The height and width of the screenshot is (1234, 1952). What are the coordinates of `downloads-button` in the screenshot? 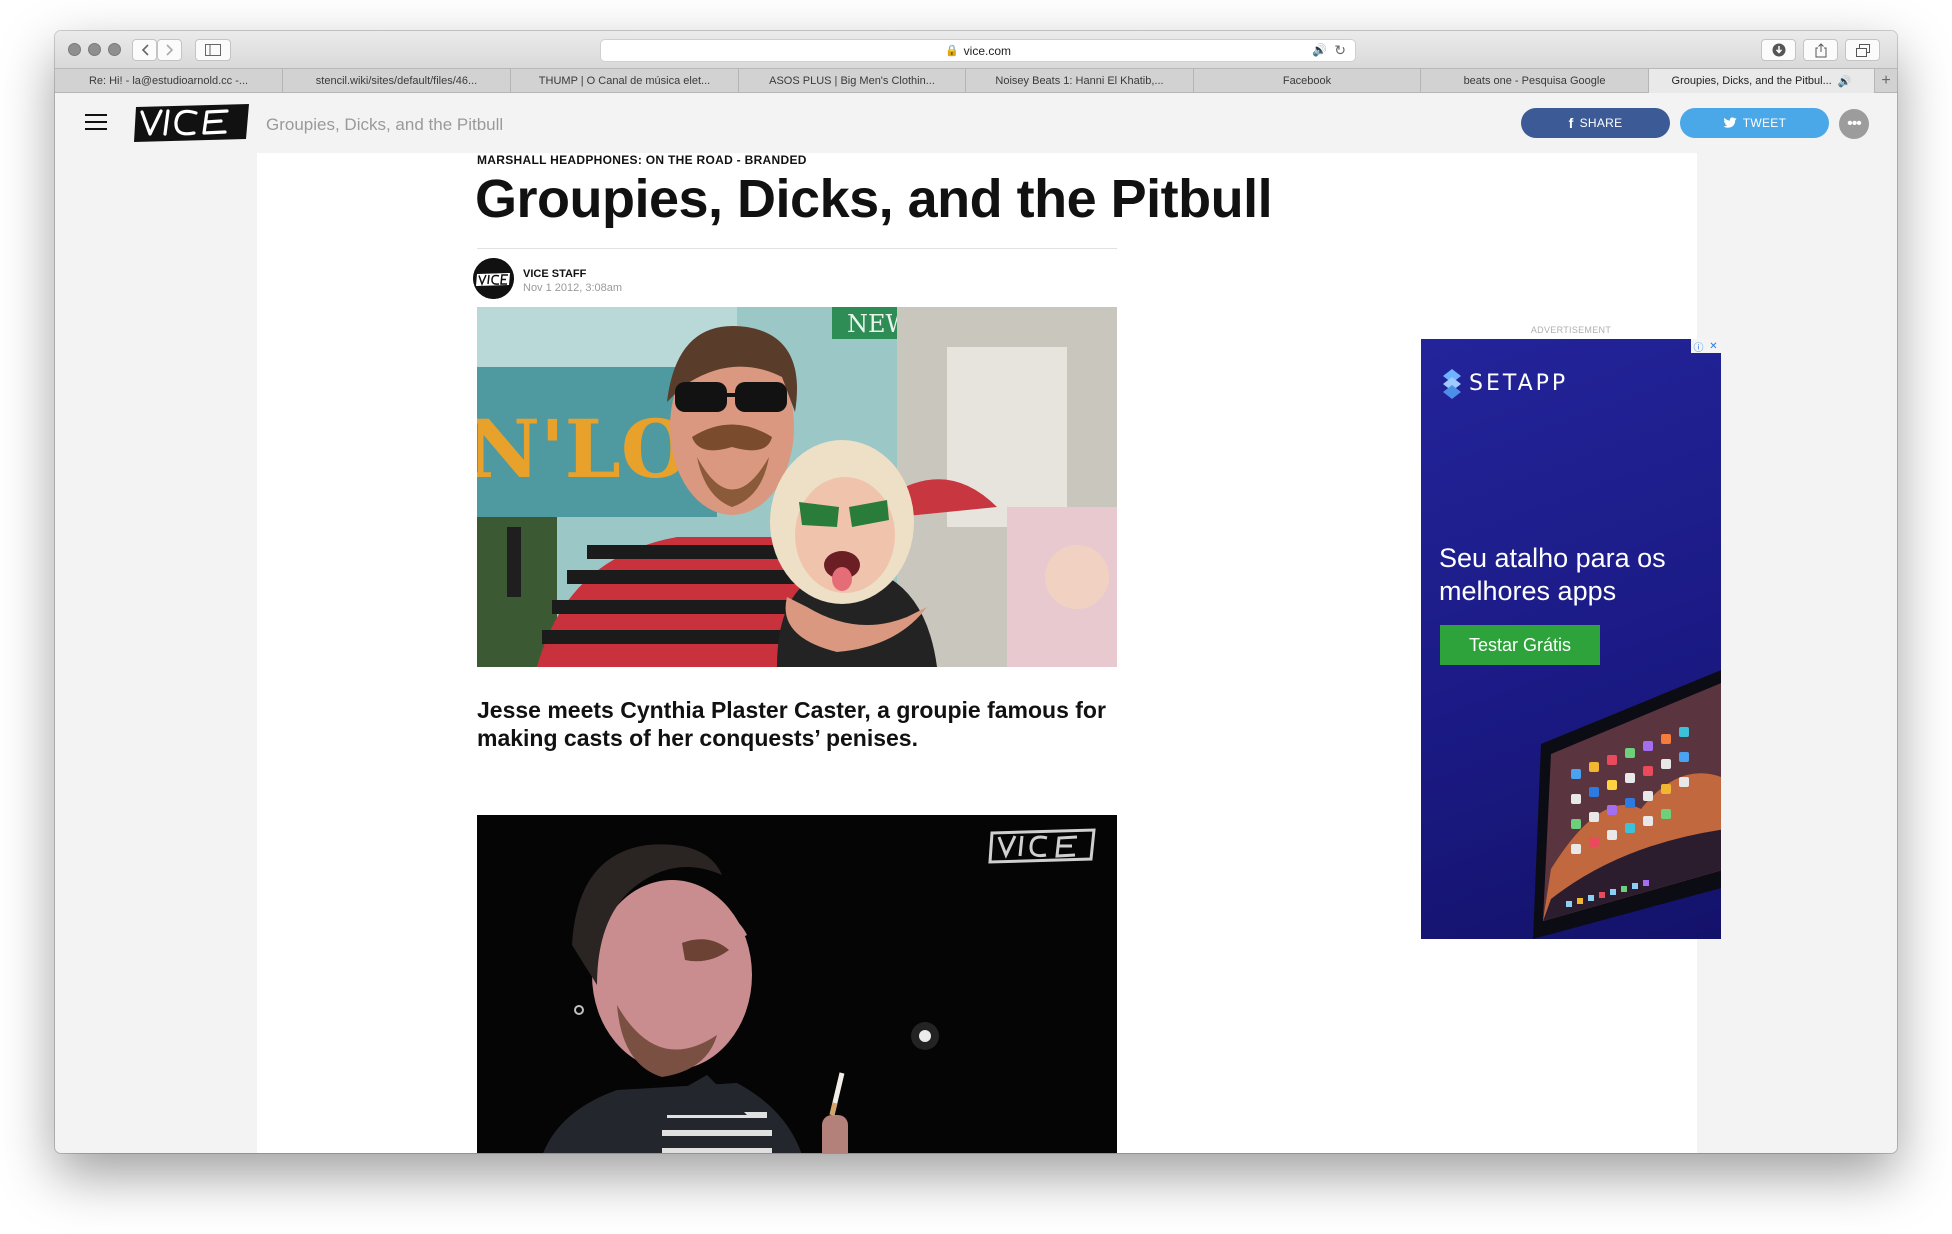 It's located at (1778, 50).